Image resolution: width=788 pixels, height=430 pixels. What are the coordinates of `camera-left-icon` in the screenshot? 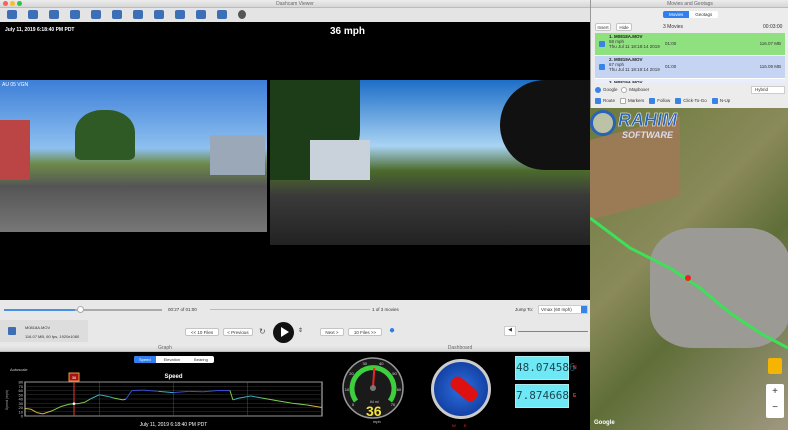 It's located at (96, 14).